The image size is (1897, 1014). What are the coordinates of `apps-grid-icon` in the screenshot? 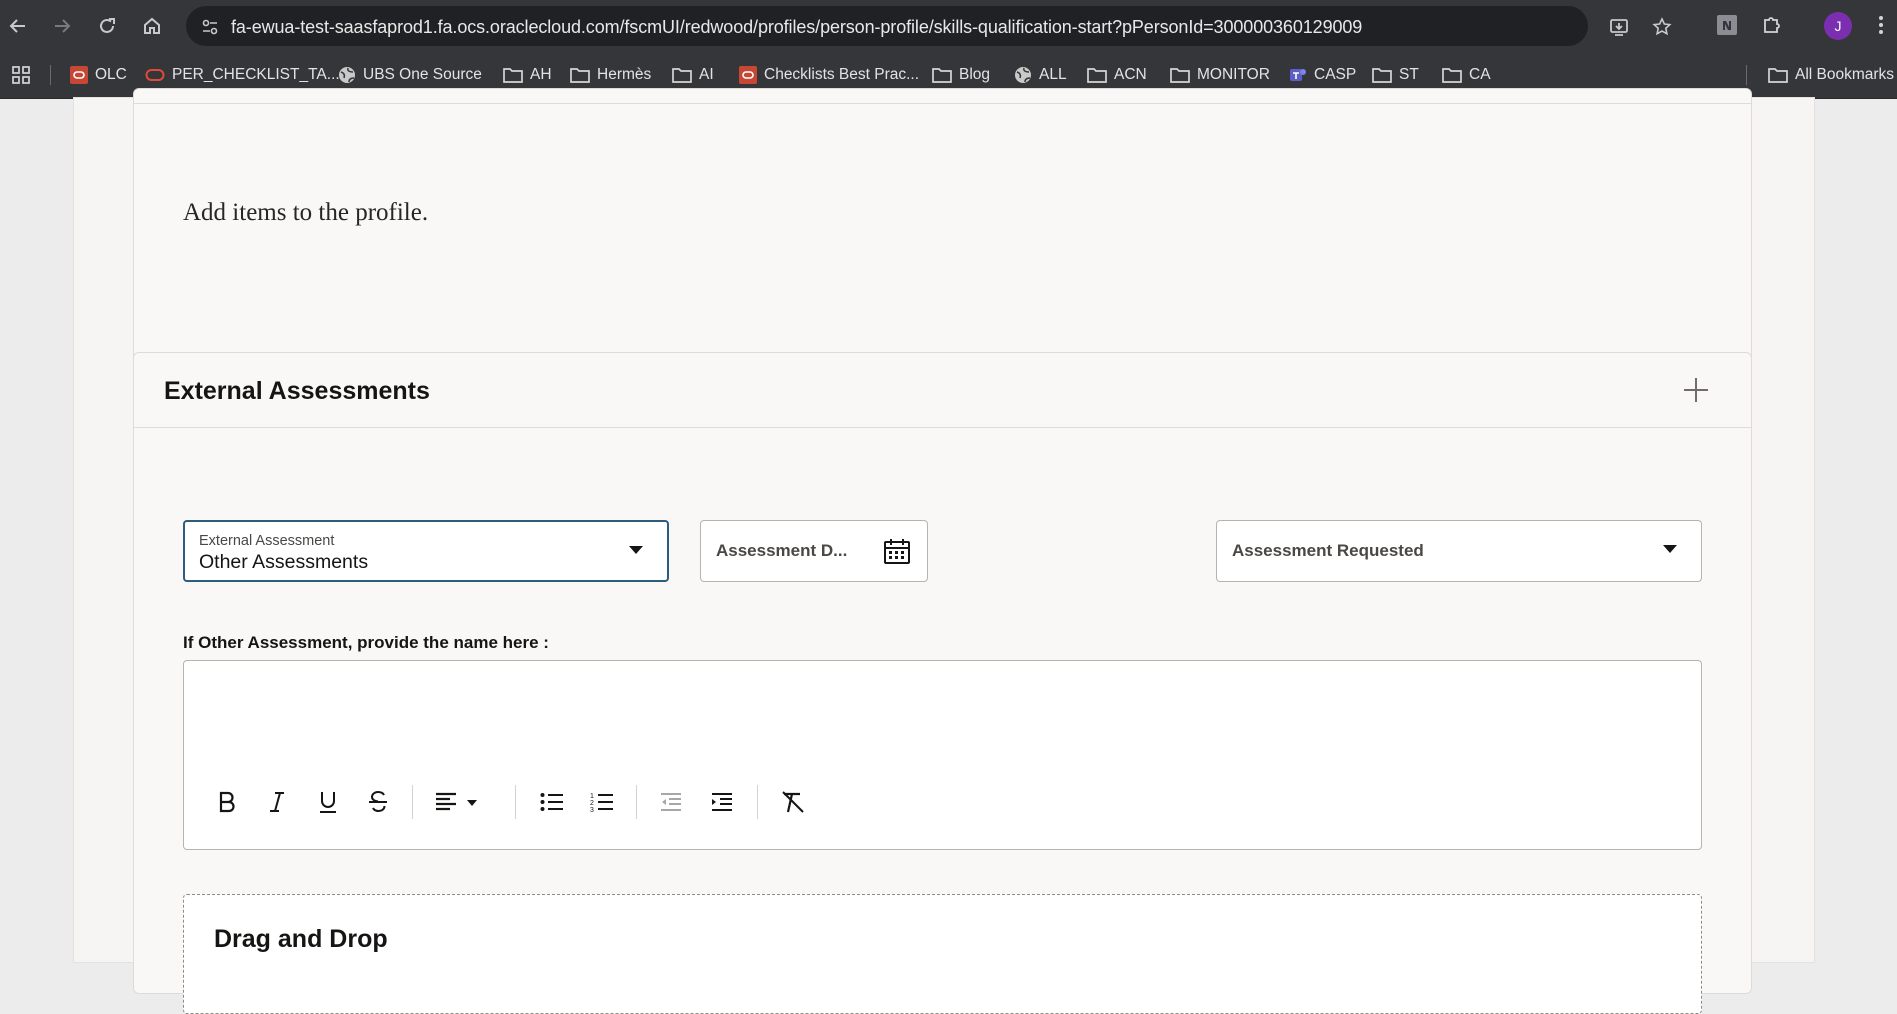 It's located at (21, 75).